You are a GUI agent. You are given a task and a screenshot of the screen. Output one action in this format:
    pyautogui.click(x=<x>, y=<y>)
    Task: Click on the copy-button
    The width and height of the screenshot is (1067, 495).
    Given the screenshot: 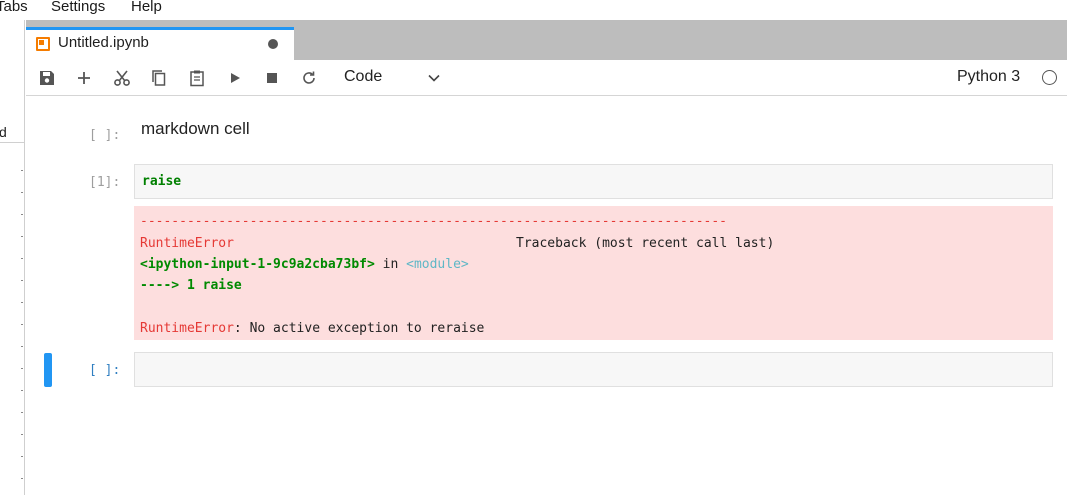 What is the action you would take?
    pyautogui.click(x=159, y=78)
    